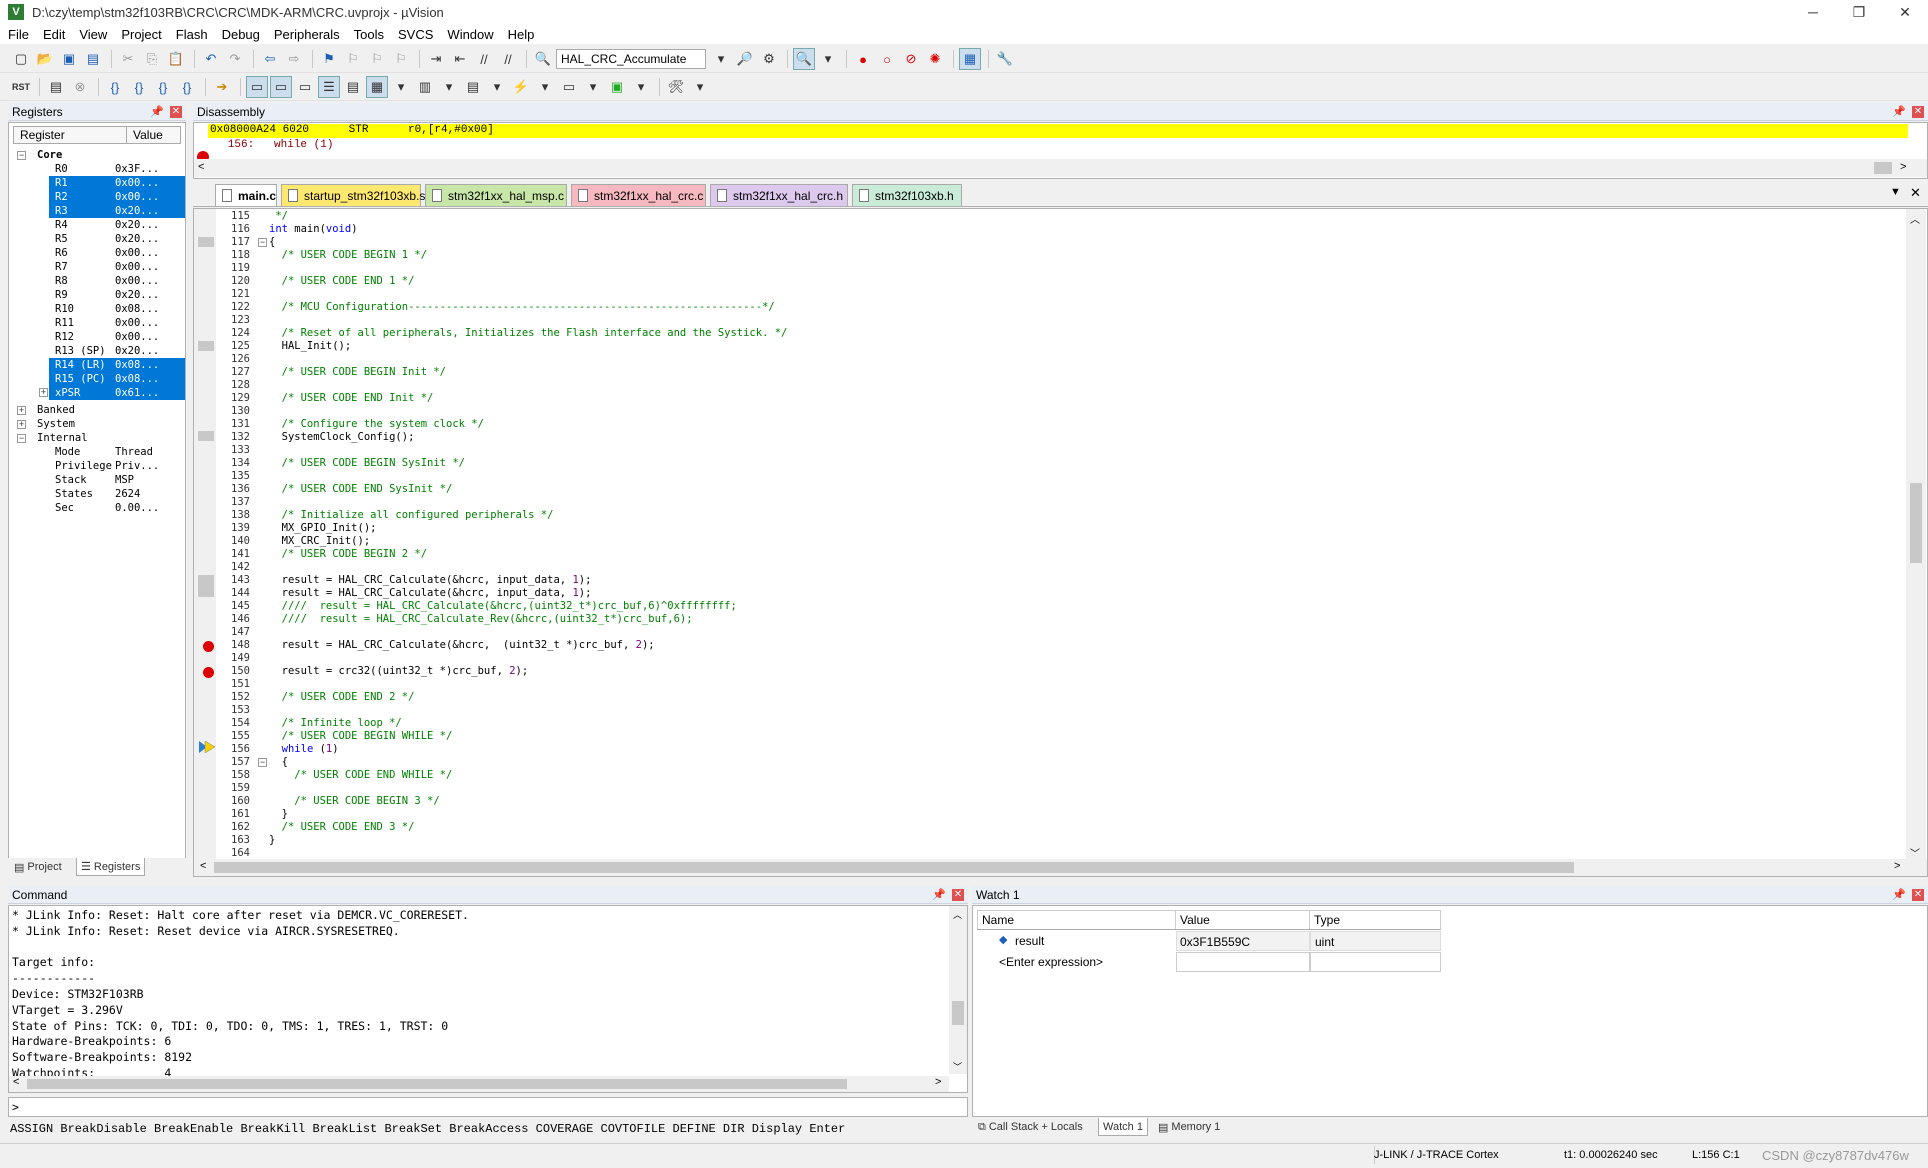  What do you see at coordinates (887, 59) in the screenshot?
I see `enable-breakpoint-icon: ○` at bounding box center [887, 59].